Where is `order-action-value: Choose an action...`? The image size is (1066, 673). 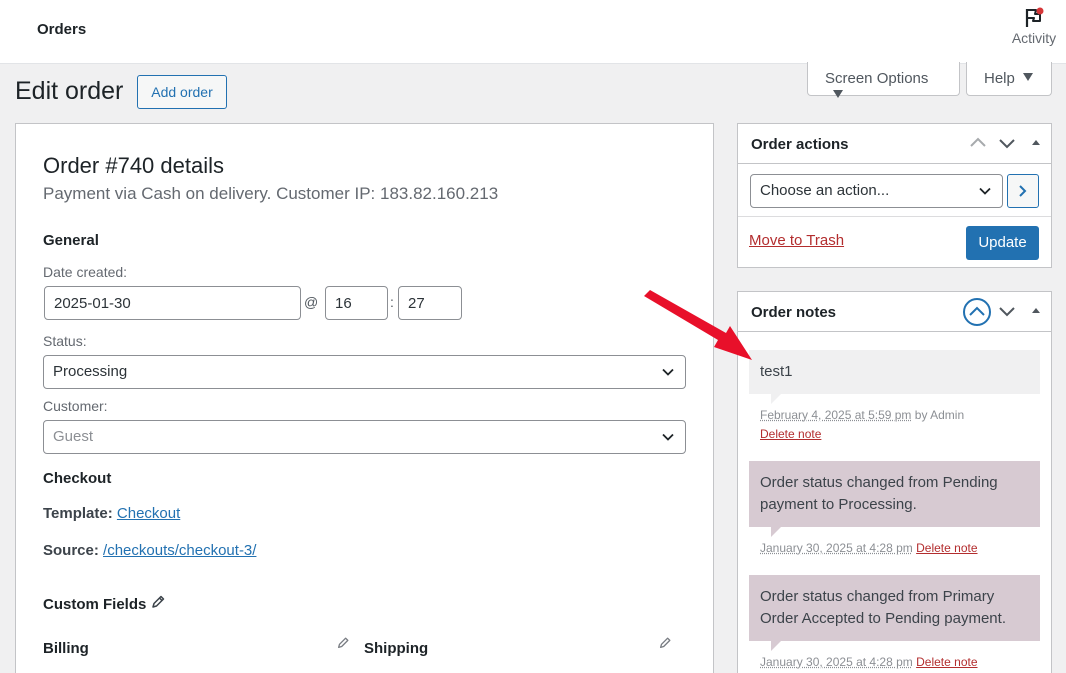
order-action-value: Choose an action... is located at coordinates (825, 190).